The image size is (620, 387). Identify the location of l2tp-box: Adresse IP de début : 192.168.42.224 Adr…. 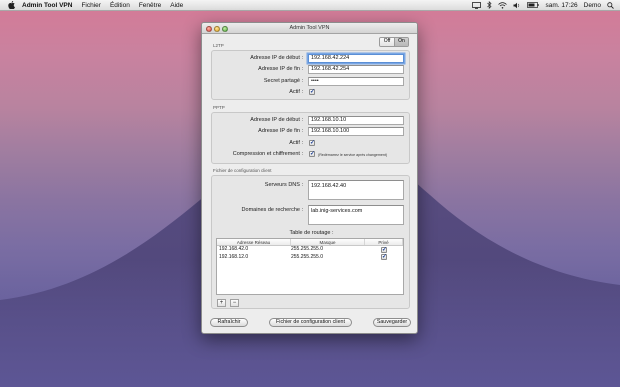
(310, 75).